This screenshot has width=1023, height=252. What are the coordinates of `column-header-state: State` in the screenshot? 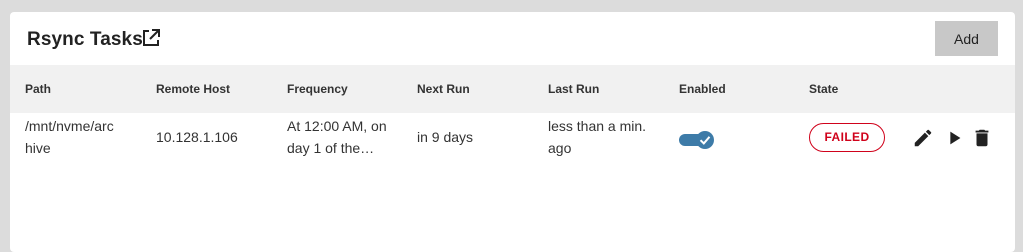 It's located at (823, 89).